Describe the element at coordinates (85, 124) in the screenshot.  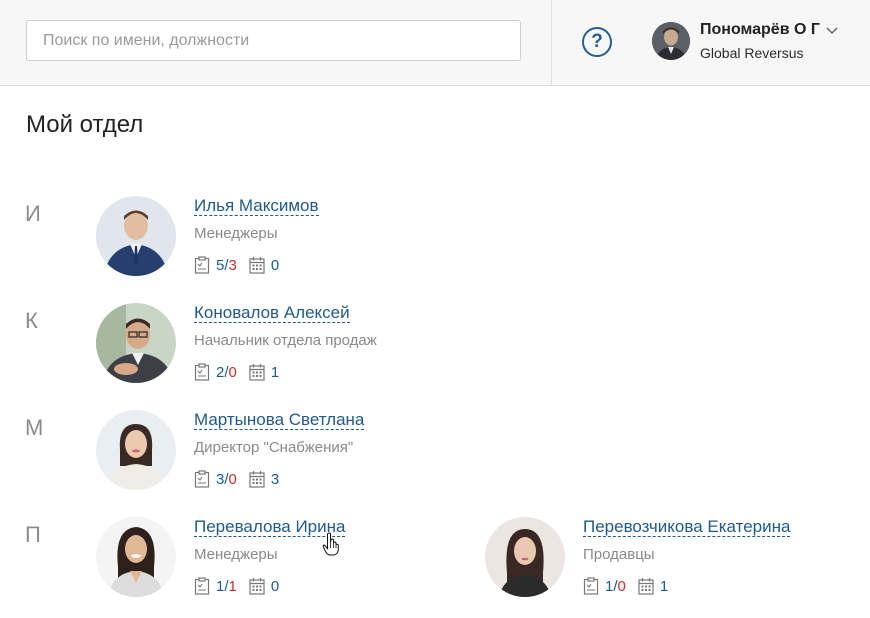
I see `page-title: Мой отдел` at that location.